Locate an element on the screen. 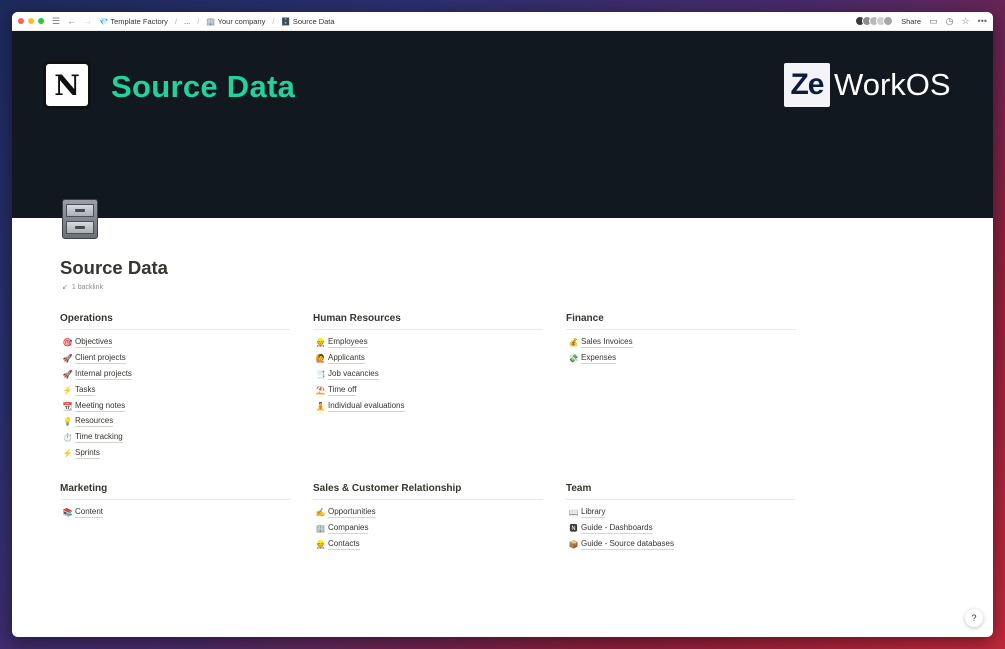 The image size is (1005, 649). window-controls is located at coordinates (31, 21).